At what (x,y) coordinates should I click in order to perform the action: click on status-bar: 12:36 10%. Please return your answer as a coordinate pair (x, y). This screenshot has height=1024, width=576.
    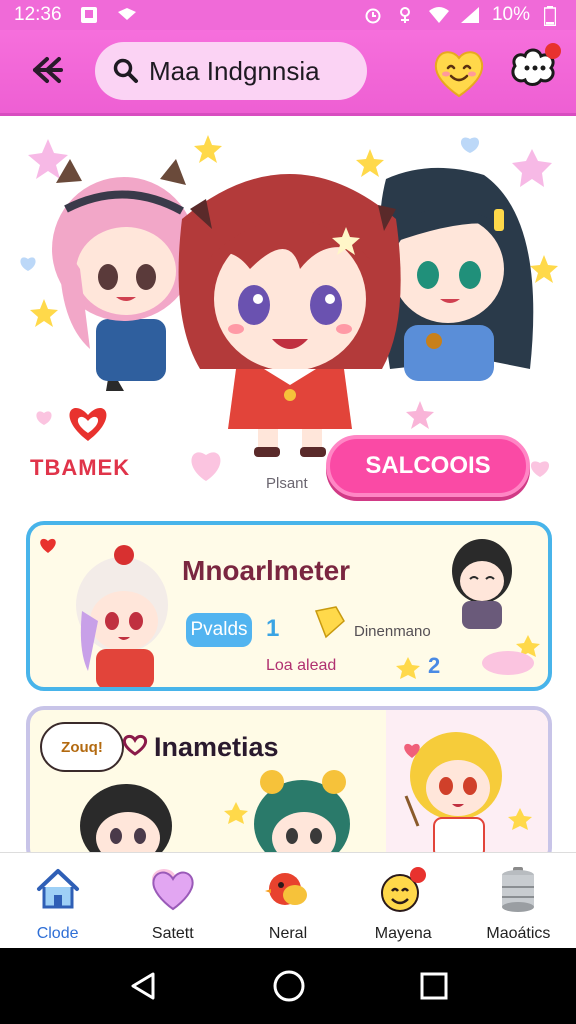
    Looking at the image, I should click on (288, 15).